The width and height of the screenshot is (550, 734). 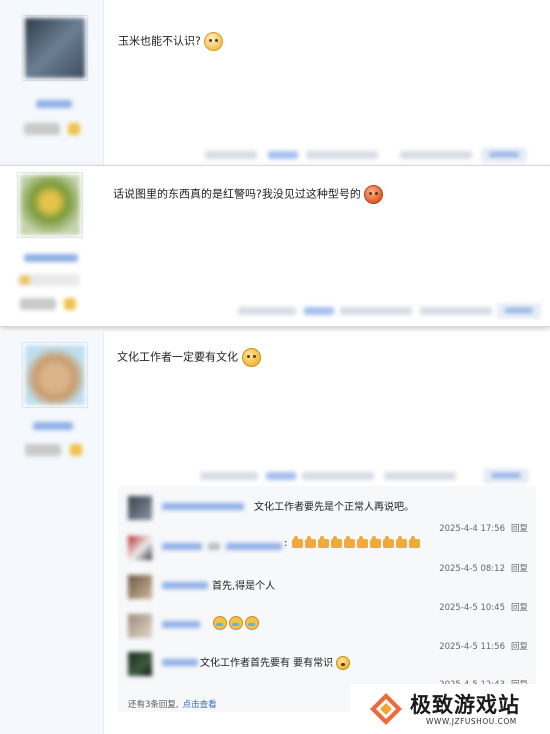 I want to click on thumb-emoji-icon, so click(x=356, y=542).